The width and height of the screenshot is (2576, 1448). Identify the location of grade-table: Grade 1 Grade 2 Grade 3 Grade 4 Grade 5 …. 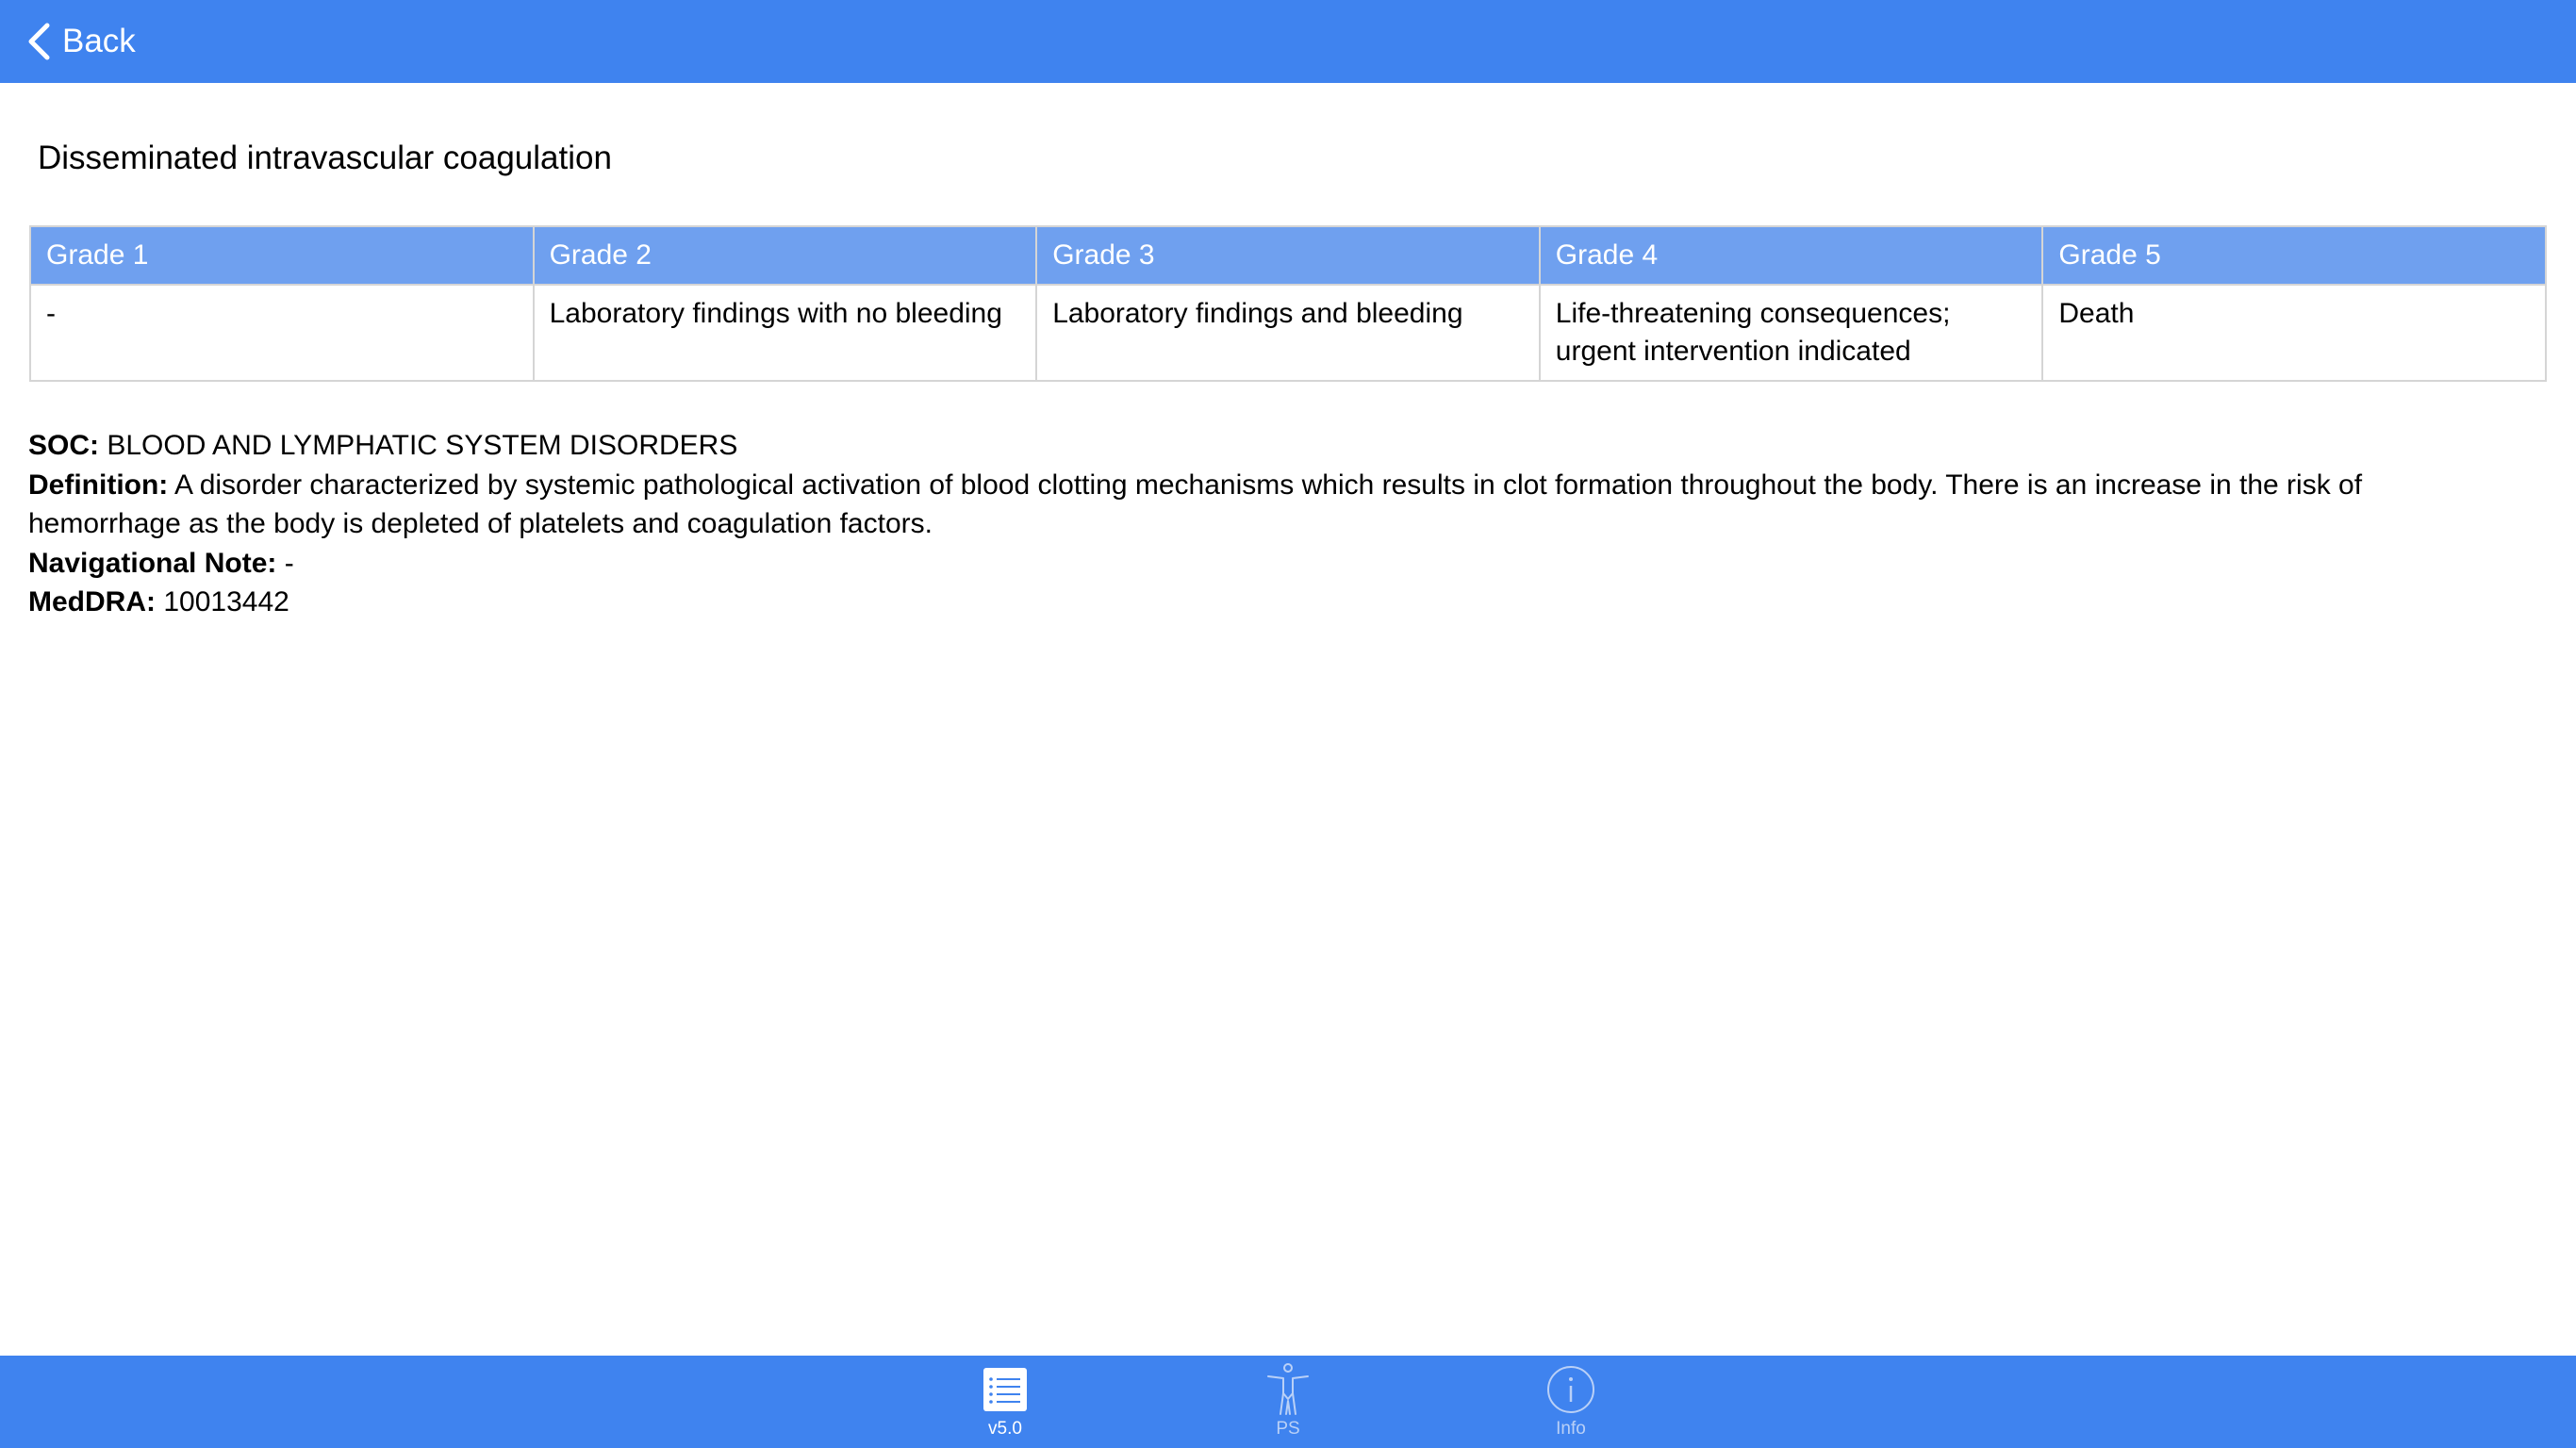
(1288, 303).